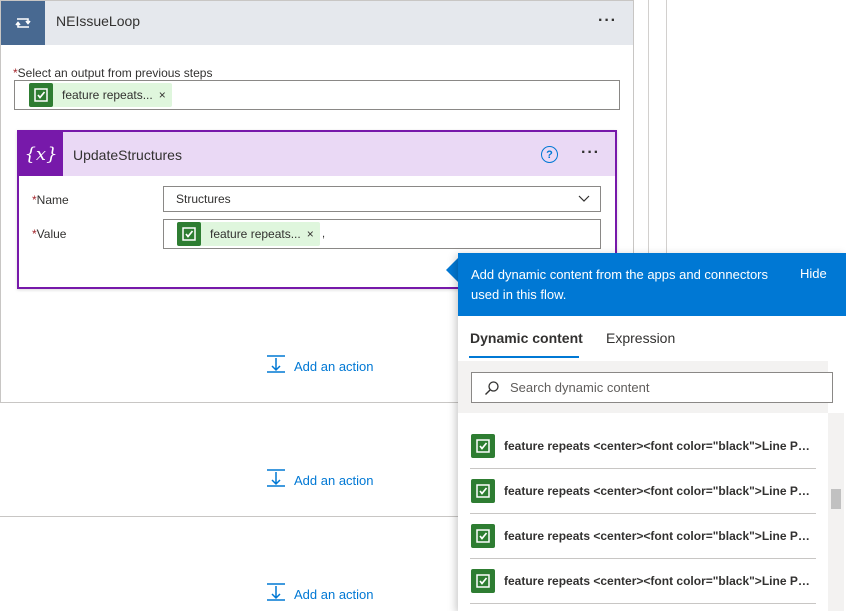 The height and width of the screenshot is (611, 846). Describe the element at coordinates (113, 73) in the screenshot. I see `output-field-label: *Select an output from previous steps` at that location.